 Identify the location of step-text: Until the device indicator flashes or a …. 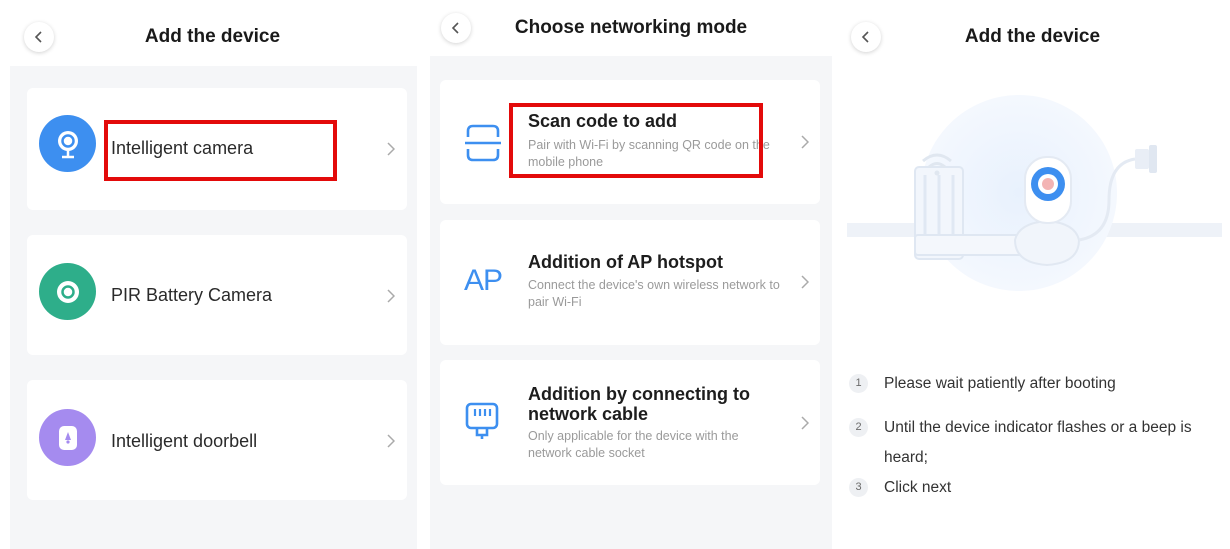
(1038, 442).